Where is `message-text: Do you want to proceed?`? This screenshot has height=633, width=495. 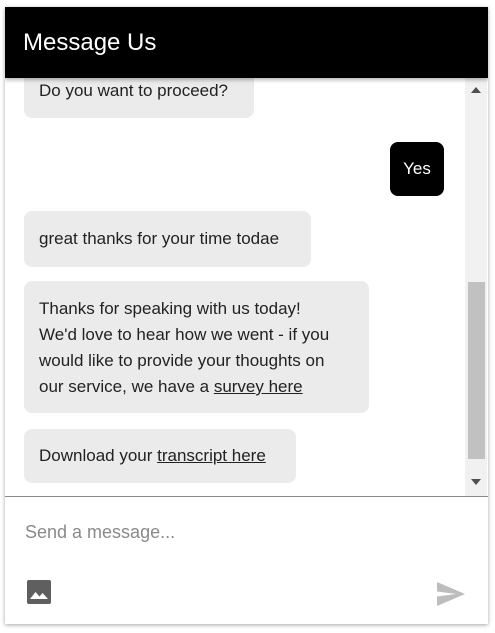
message-text: Do you want to proceed? is located at coordinates (134, 90).